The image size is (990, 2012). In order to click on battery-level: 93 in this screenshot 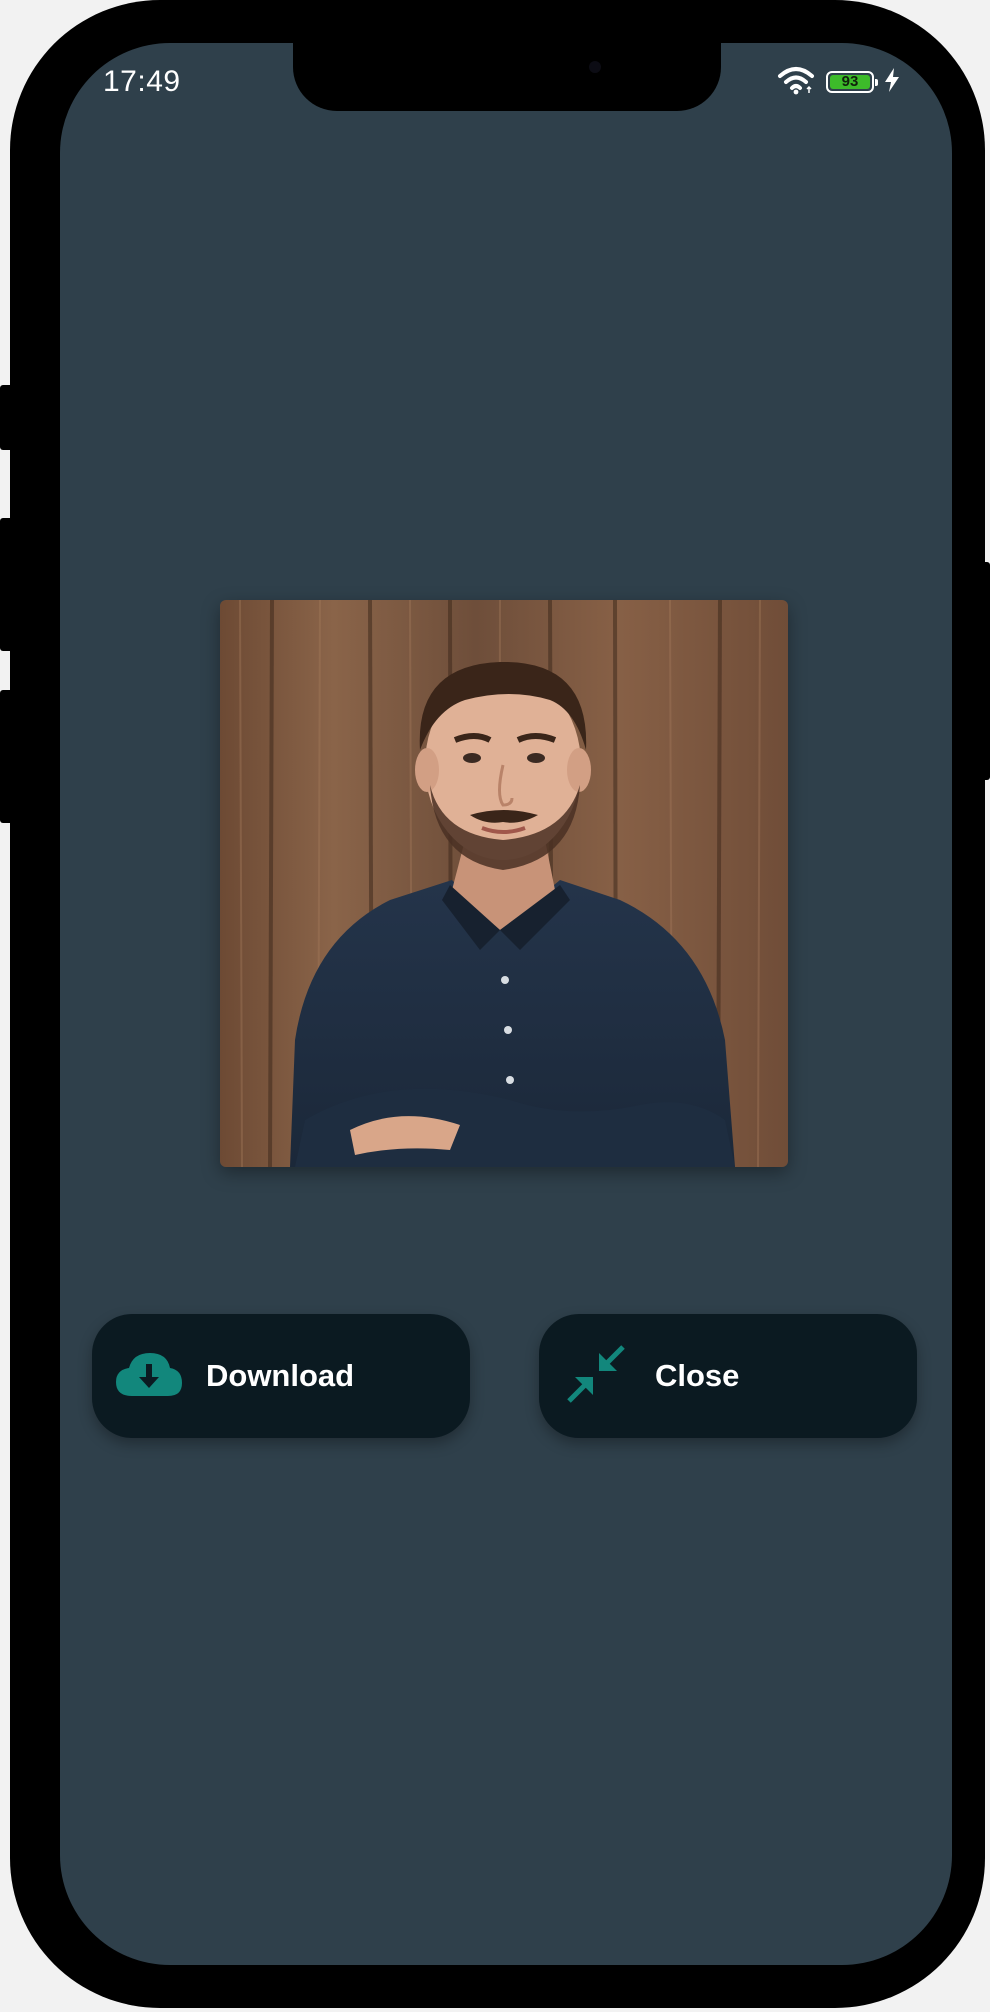, I will do `click(850, 81)`.